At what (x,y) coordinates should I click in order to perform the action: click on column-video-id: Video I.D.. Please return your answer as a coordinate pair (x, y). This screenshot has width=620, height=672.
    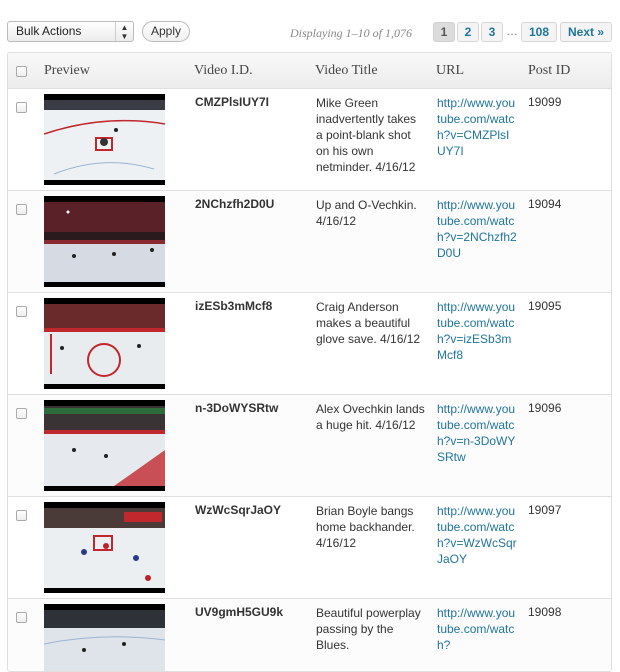
    Looking at the image, I should click on (223, 71).